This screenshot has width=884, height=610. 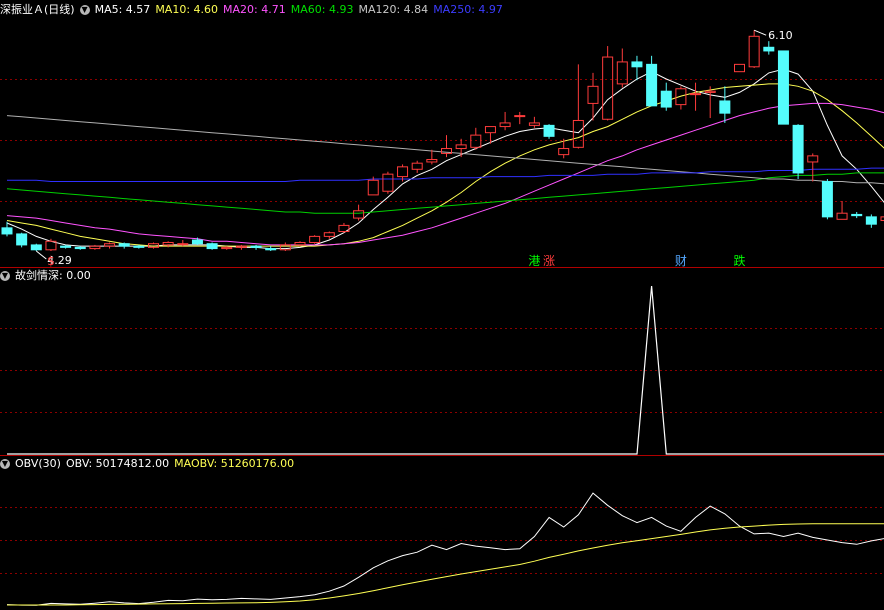 What do you see at coordinates (445, 193) in the screenshot?
I see `ma60-line` at bounding box center [445, 193].